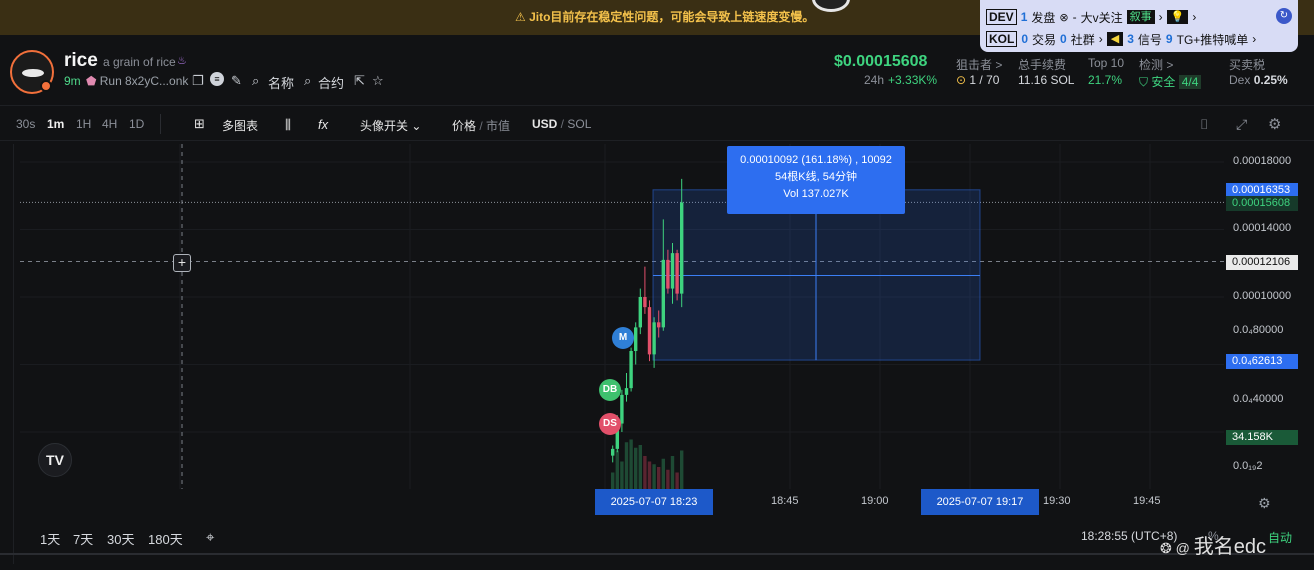 Image resolution: width=1314 pixels, height=570 pixels. I want to click on fees-label: 总手续费, so click(1042, 65).